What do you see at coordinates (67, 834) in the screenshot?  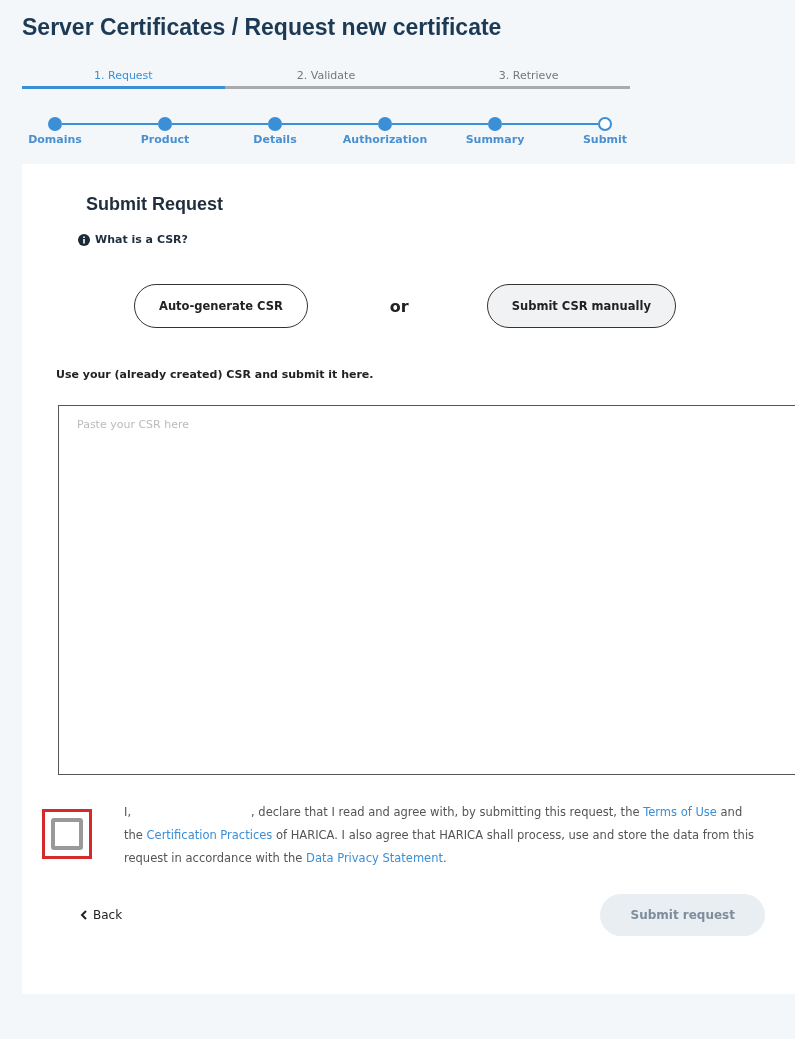 I see `agreement-checkbox` at bounding box center [67, 834].